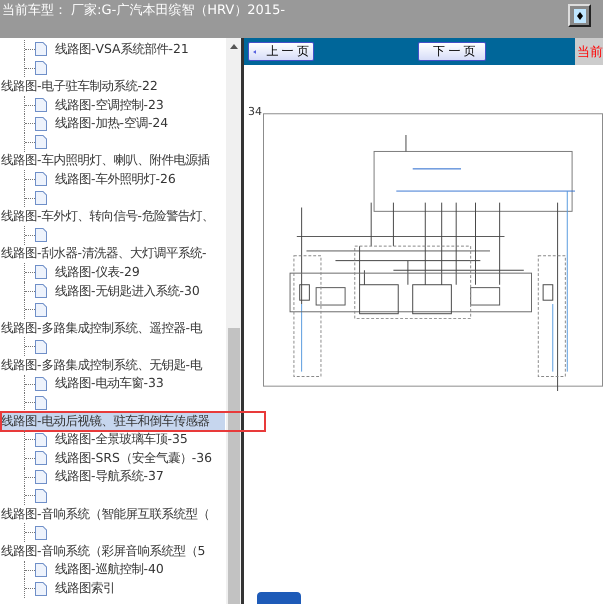 The image size is (603, 604). Describe the element at coordinates (109, 477) in the screenshot. I see `tree-item-label: 线路图-导航系统-37` at that location.